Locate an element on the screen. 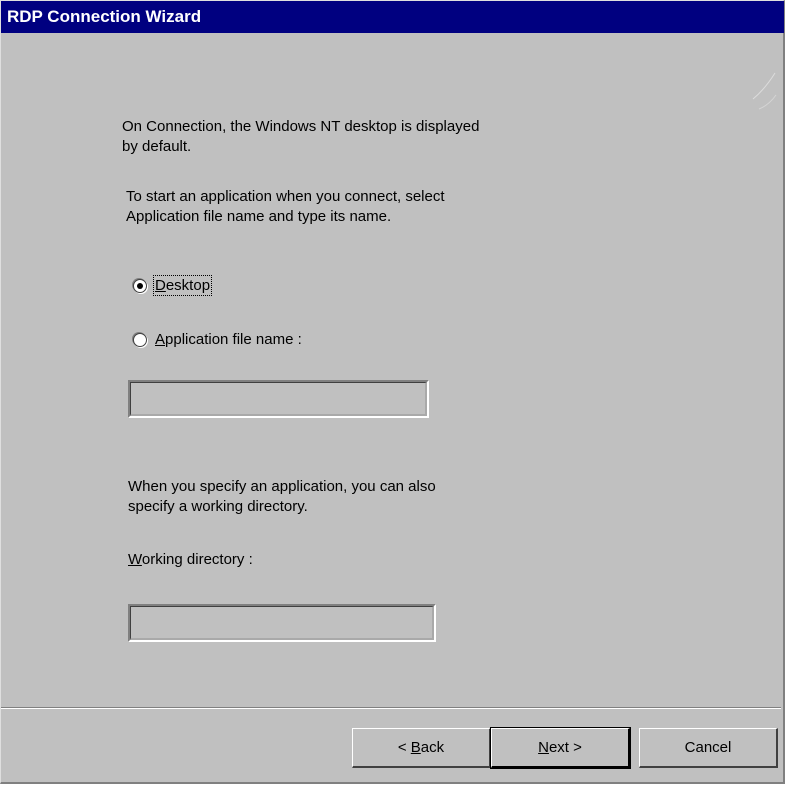 The image size is (791, 788). title-bar: RDP Connection Wizard is located at coordinates (392, 17).